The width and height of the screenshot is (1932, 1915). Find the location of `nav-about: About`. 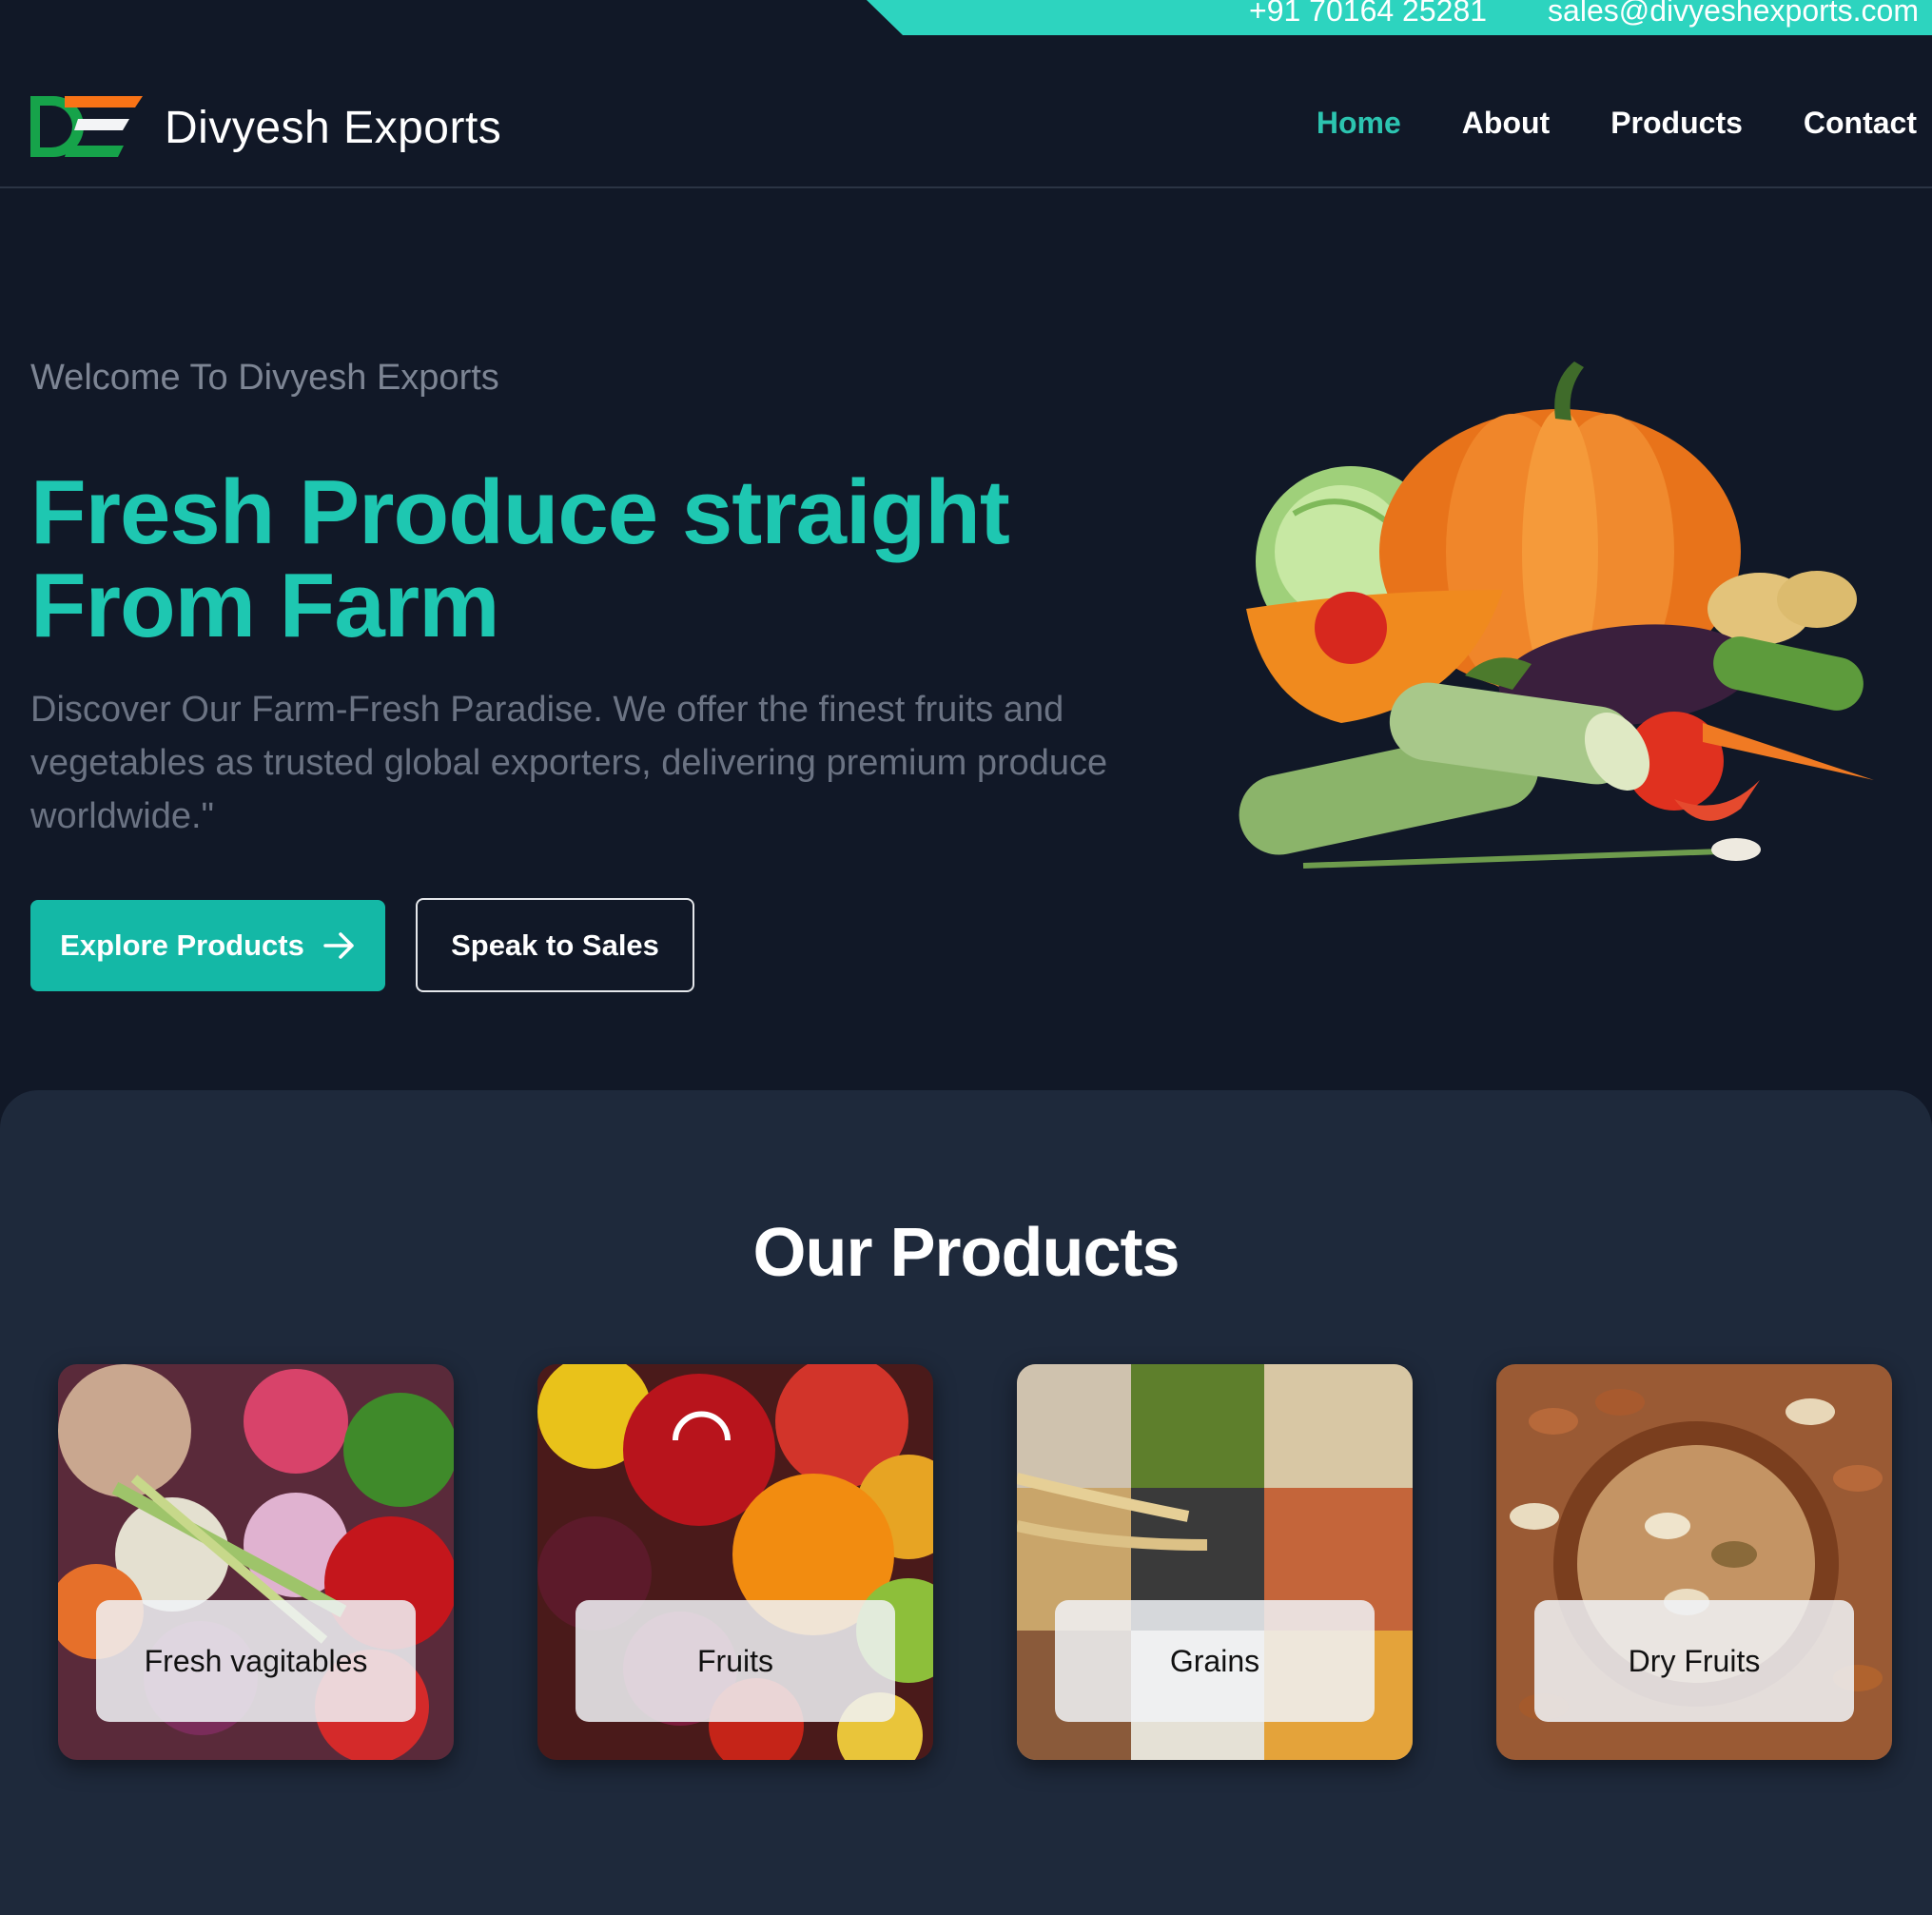

nav-about: About is located at coordinates (1506, 123).